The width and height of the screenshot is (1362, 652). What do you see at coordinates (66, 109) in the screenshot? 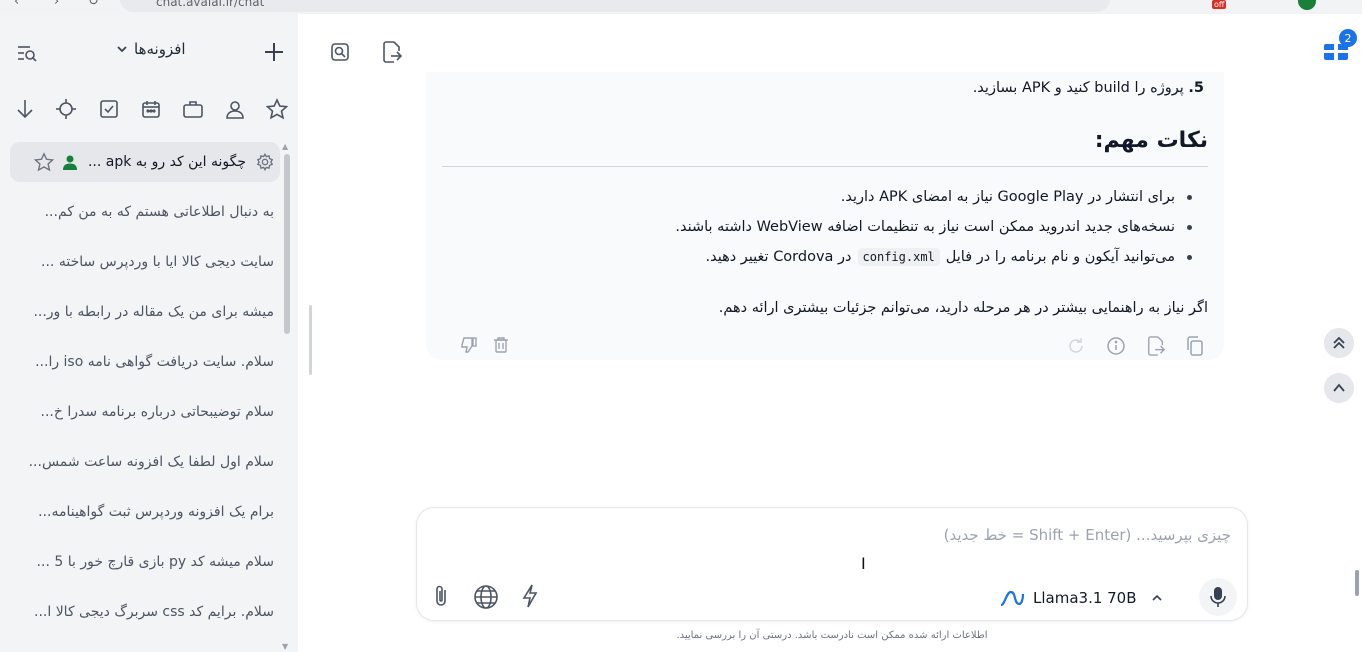
I see `crosshair-icon` at bounding box center [66, 109].